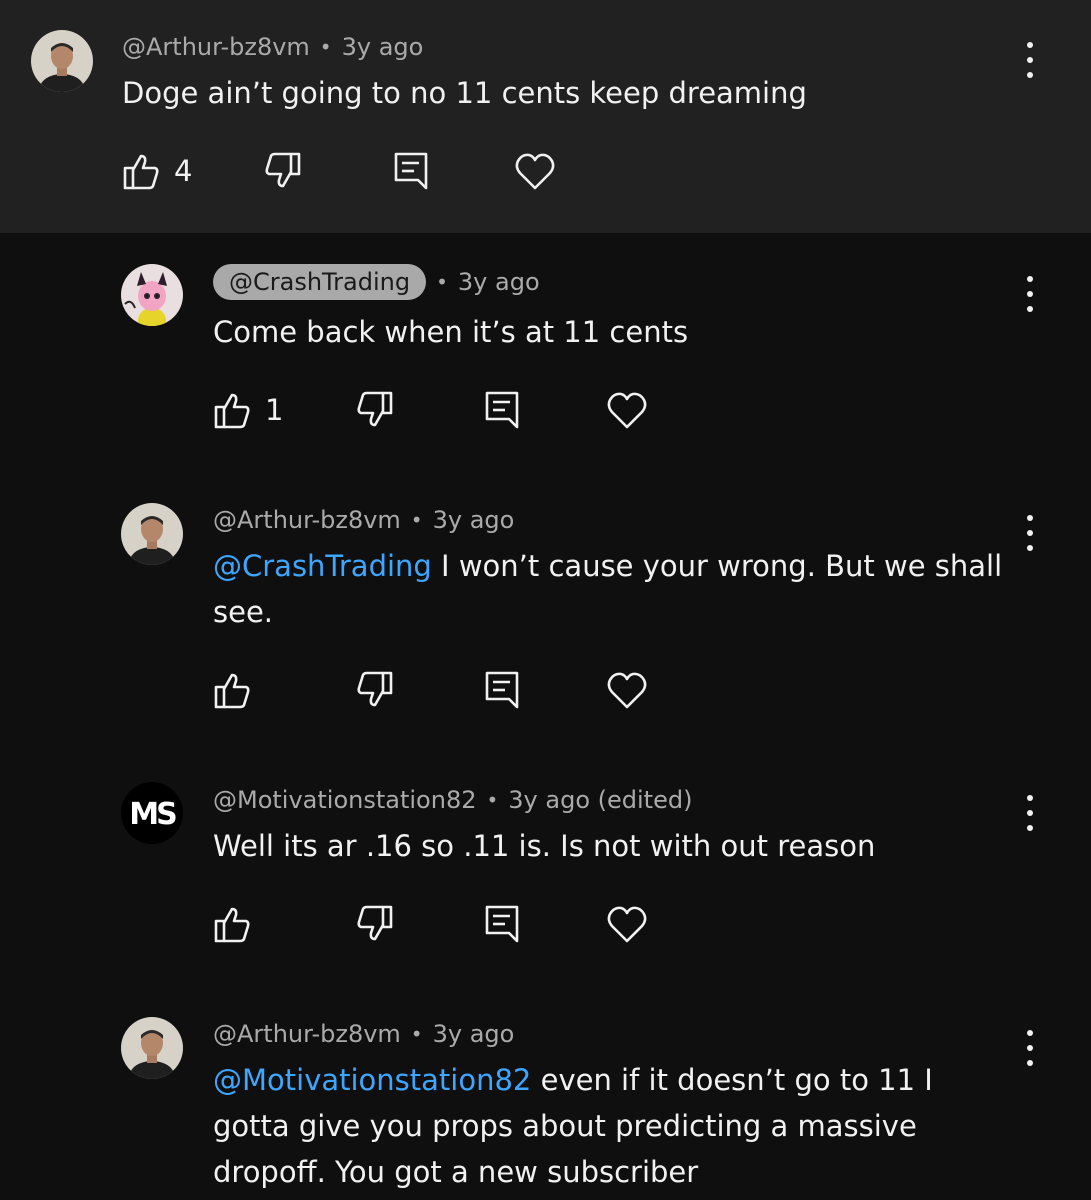 The width and height of the screenshot is (1091, 1200). I want to click on like-button: 1, so click(248, 410).